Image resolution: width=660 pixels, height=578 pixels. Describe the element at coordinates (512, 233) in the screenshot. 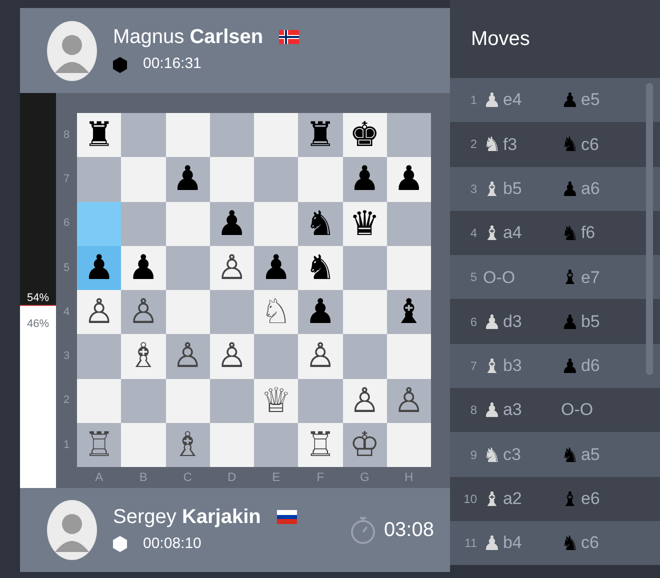

I see `move-notation: a4` at that location.